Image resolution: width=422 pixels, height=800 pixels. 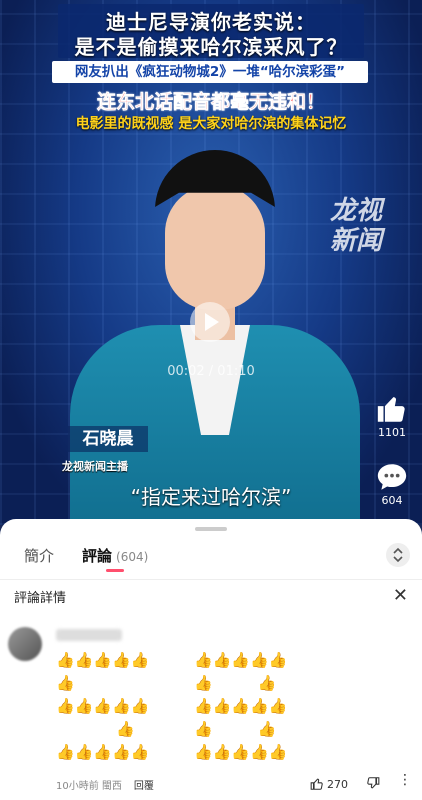 What do you see at coordinates (241, 706) in the screenshot?
I see `thumbs-digit-right: 👍👍👍👍👍 👍 👍 👍👍👍👍👍 👍 👍 👍👍👍👍👍` at bounding box center [241, 706].